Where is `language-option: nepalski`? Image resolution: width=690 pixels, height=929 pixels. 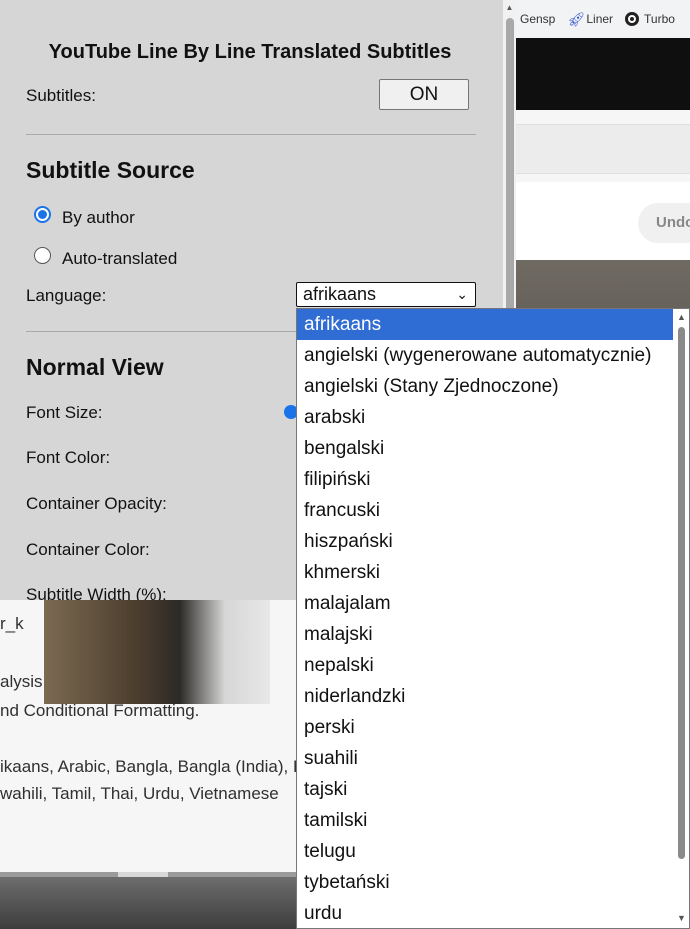 language-option: nepalski is located at coordinates (485, 665).